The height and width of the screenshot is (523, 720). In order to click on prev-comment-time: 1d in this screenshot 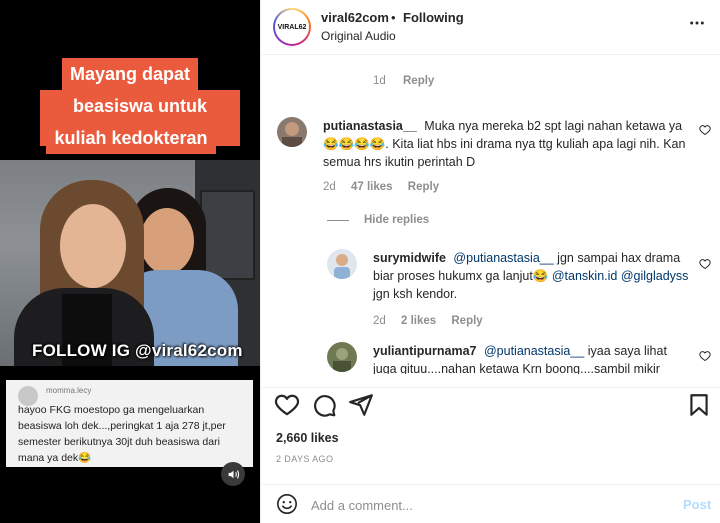, I will do `click(379, 81)`.